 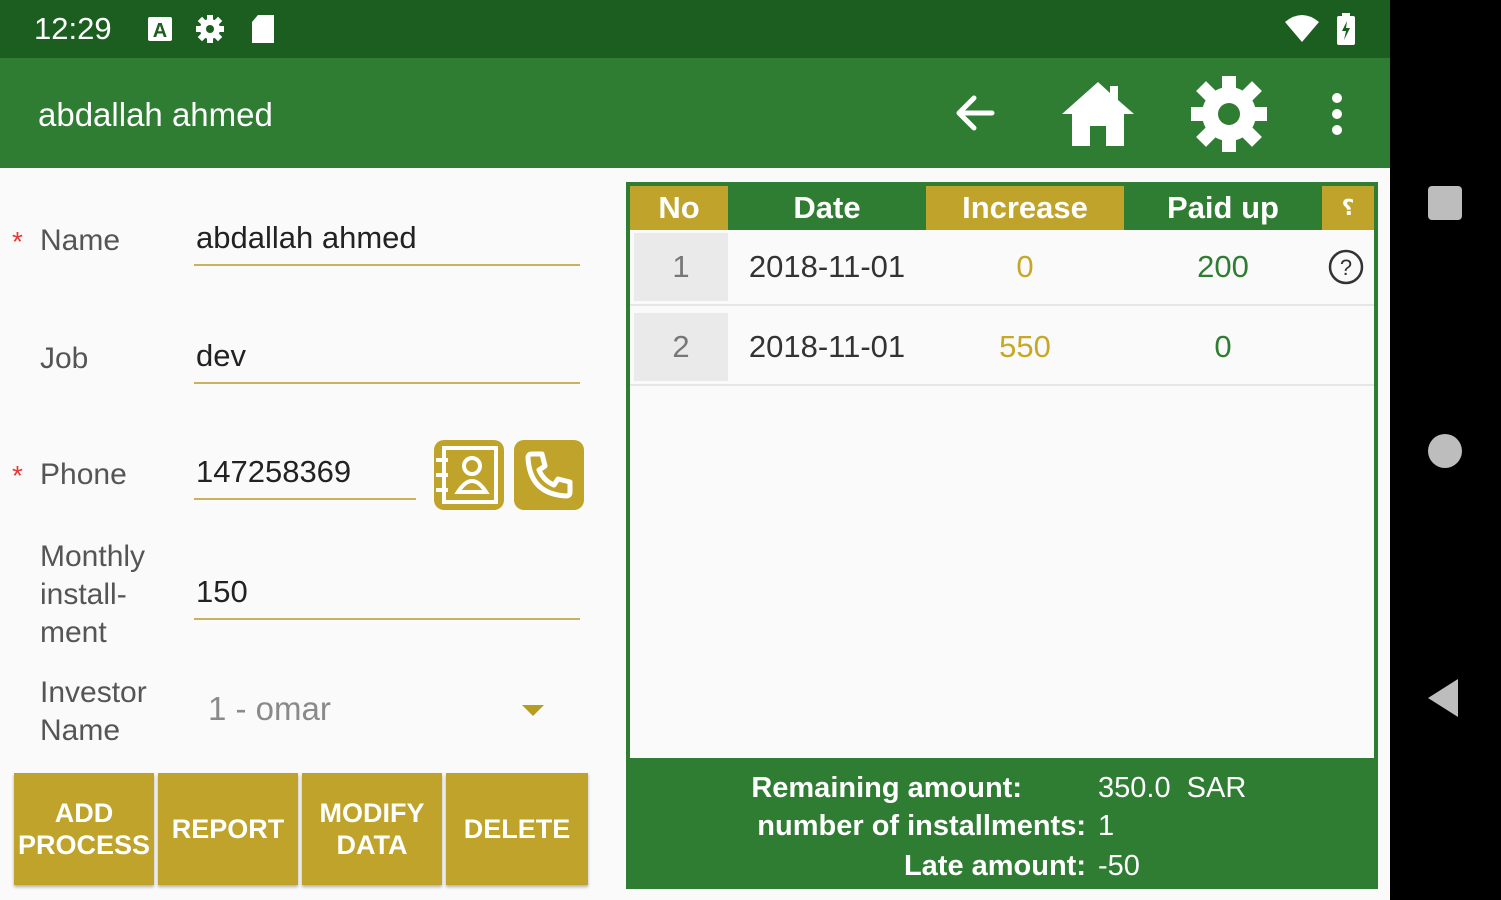 What do you see at coordinates (64, 358) in the screenshot?
I see `job-label: Job` at bounding box center [64, 358].